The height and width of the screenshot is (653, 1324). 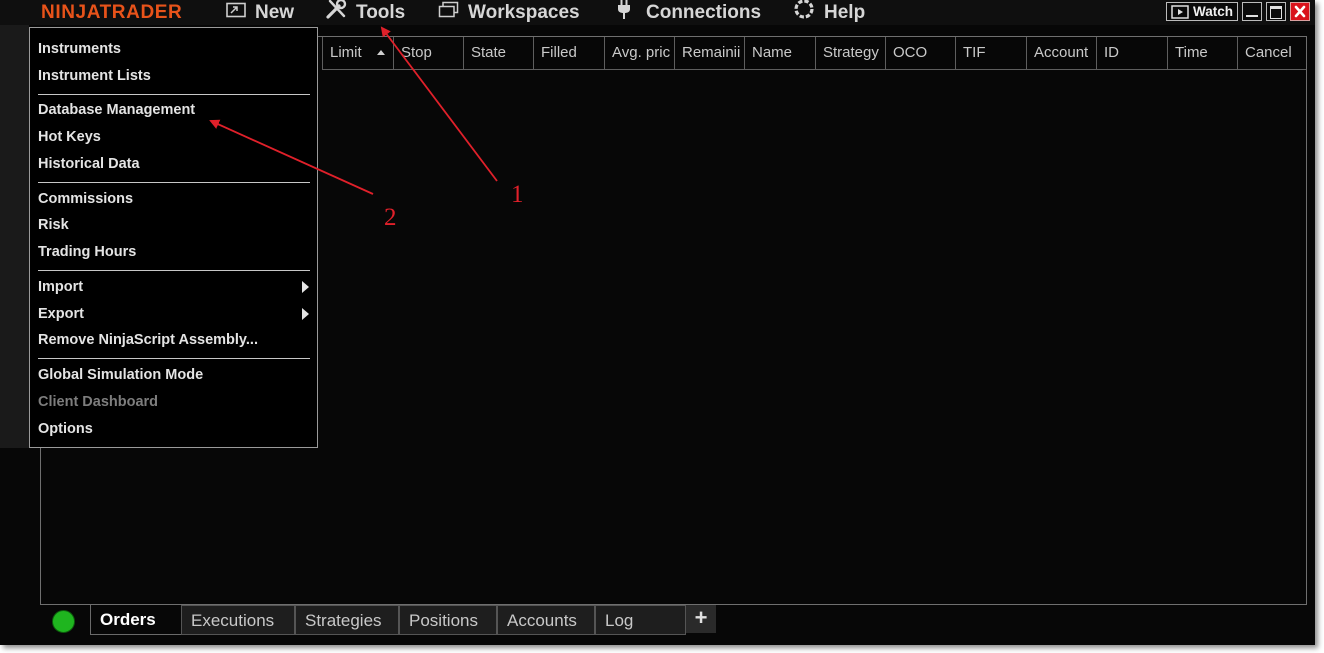 What do you see at coordinates (353, 110) in the screenshot?
I see `annotation-arrows` at bounding box center [353, 110].